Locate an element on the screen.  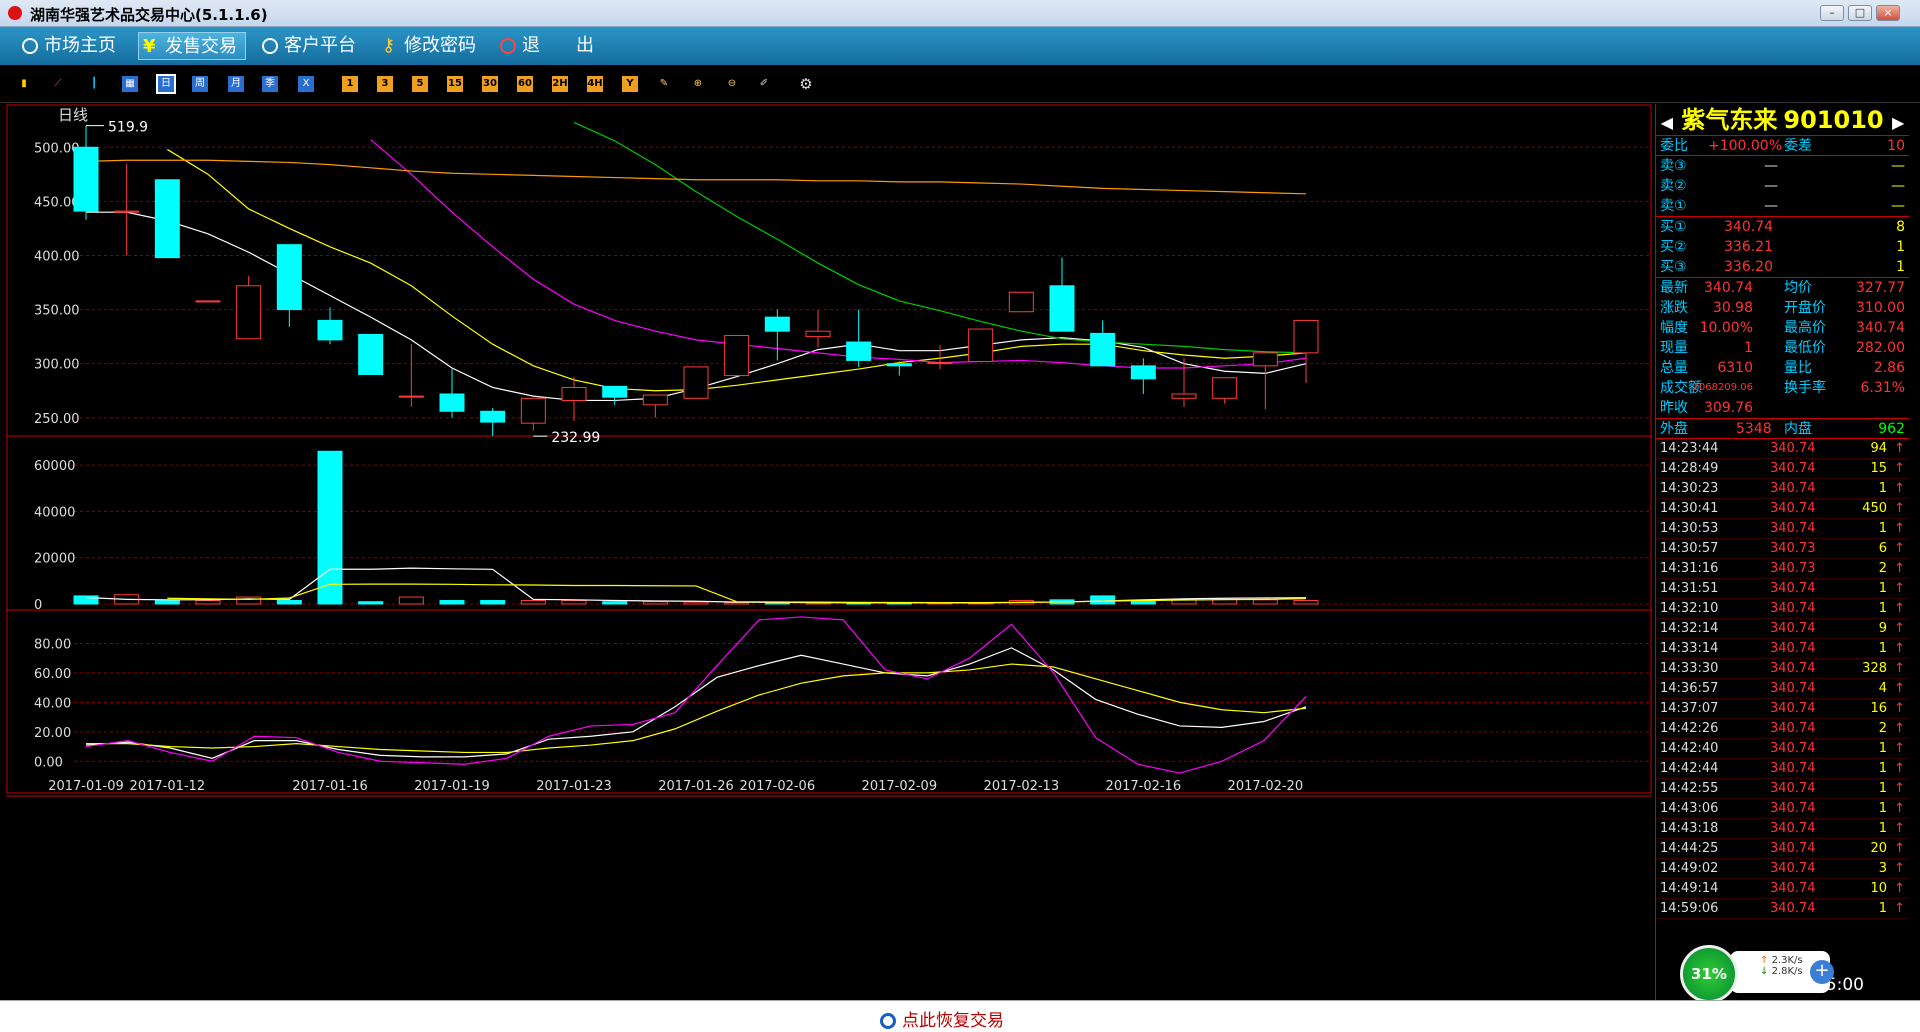
stat-row: 幅度 10.00% 最高价 340.74 is located at coordinates (1782, 328).